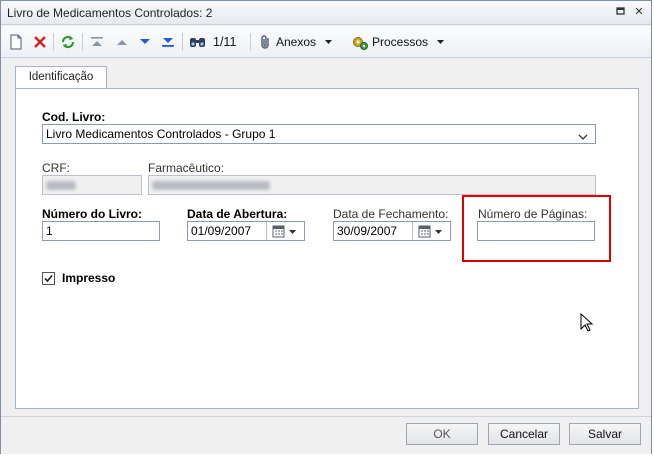 The image size is (654, 456). What do you see at coordinates (225, 42) in the screenshot?
I see `record-counter: 1/11` at bounding box center [225, 42].